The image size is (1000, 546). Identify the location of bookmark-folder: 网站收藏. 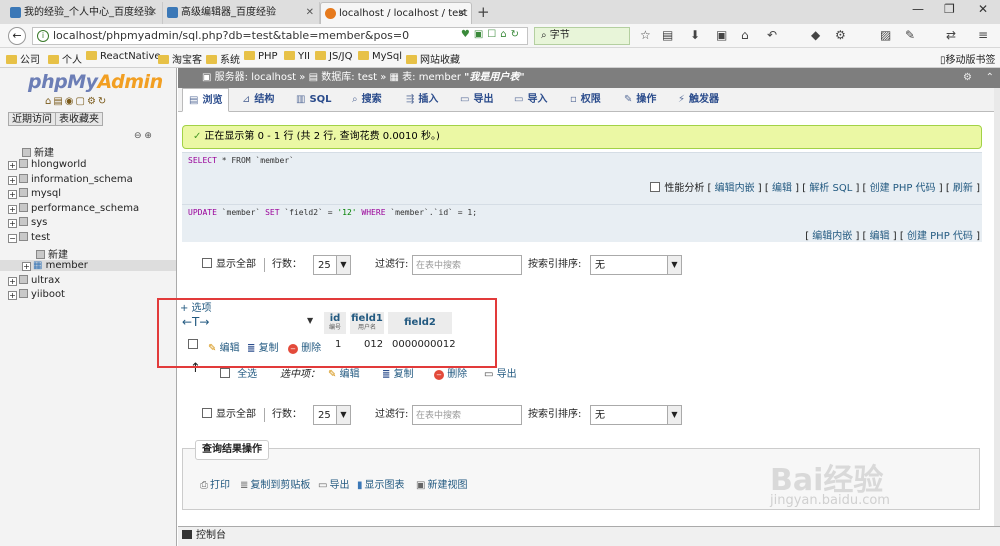
(433, 58).